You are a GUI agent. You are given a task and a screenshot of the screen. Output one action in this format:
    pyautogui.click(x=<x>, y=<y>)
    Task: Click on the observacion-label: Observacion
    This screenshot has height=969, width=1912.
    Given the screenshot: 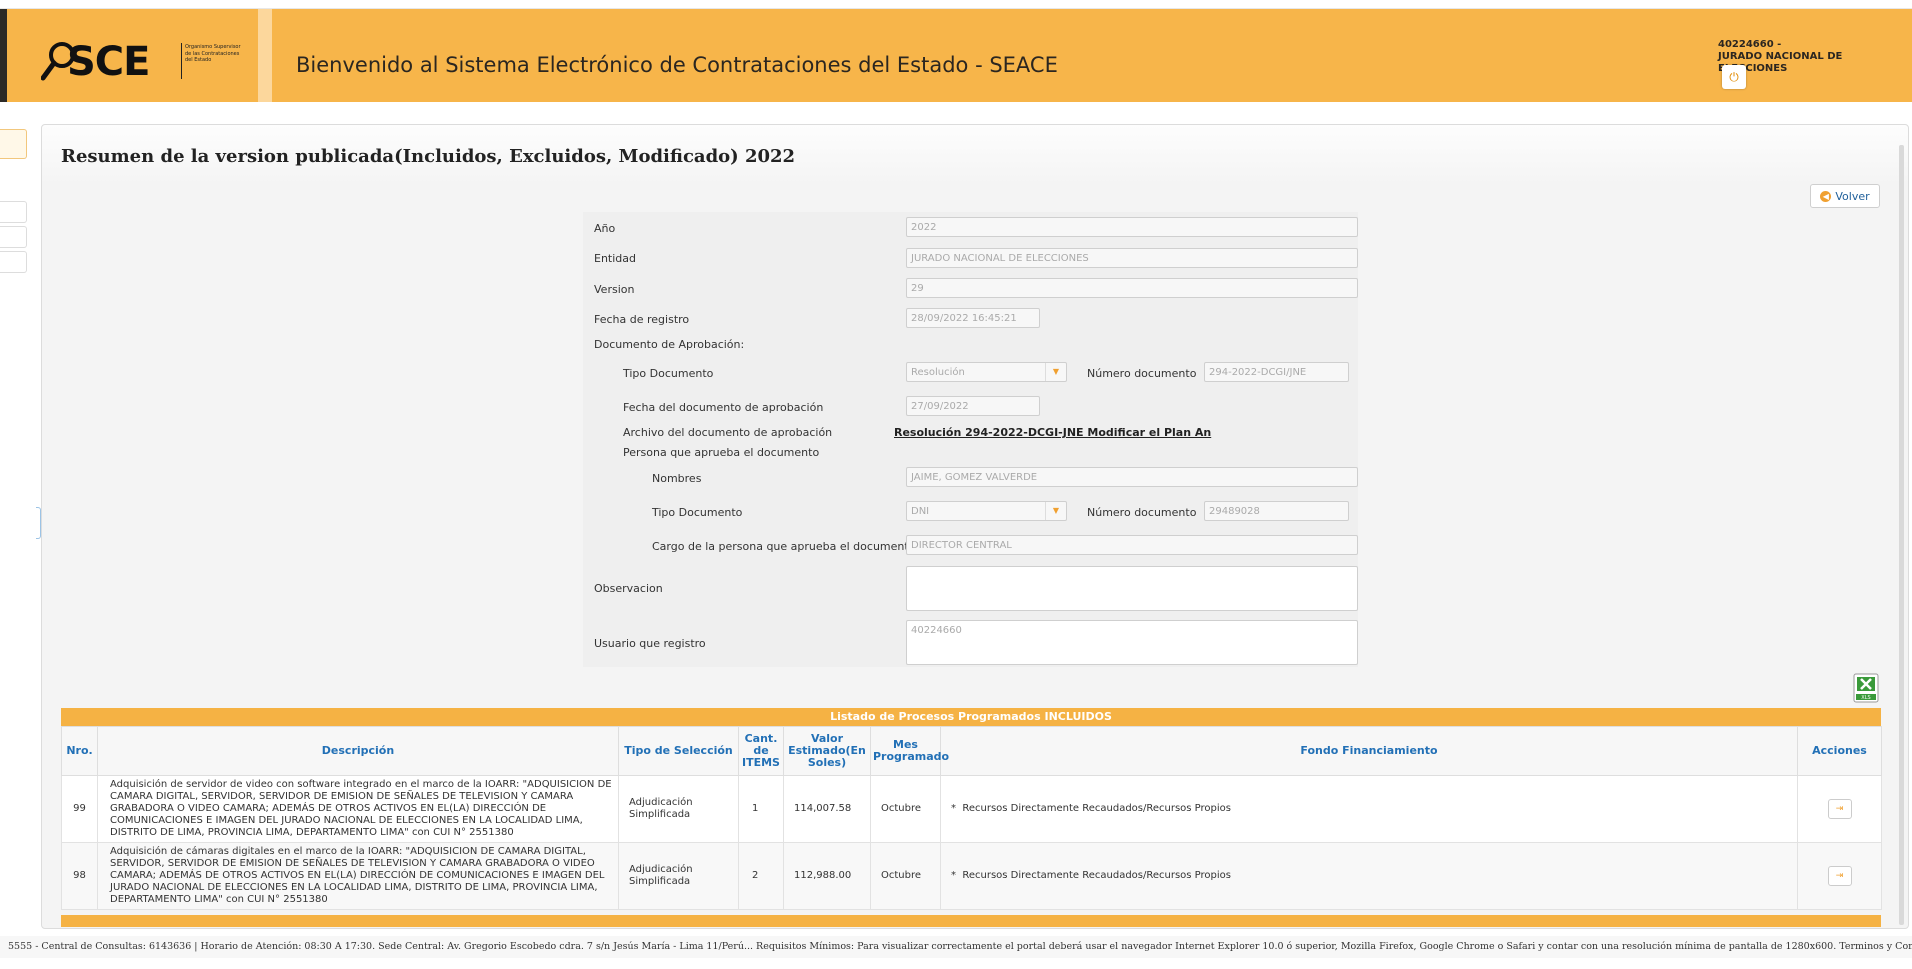 What is the action you would take?
    pyautogui.click(x=628, y=588)
    